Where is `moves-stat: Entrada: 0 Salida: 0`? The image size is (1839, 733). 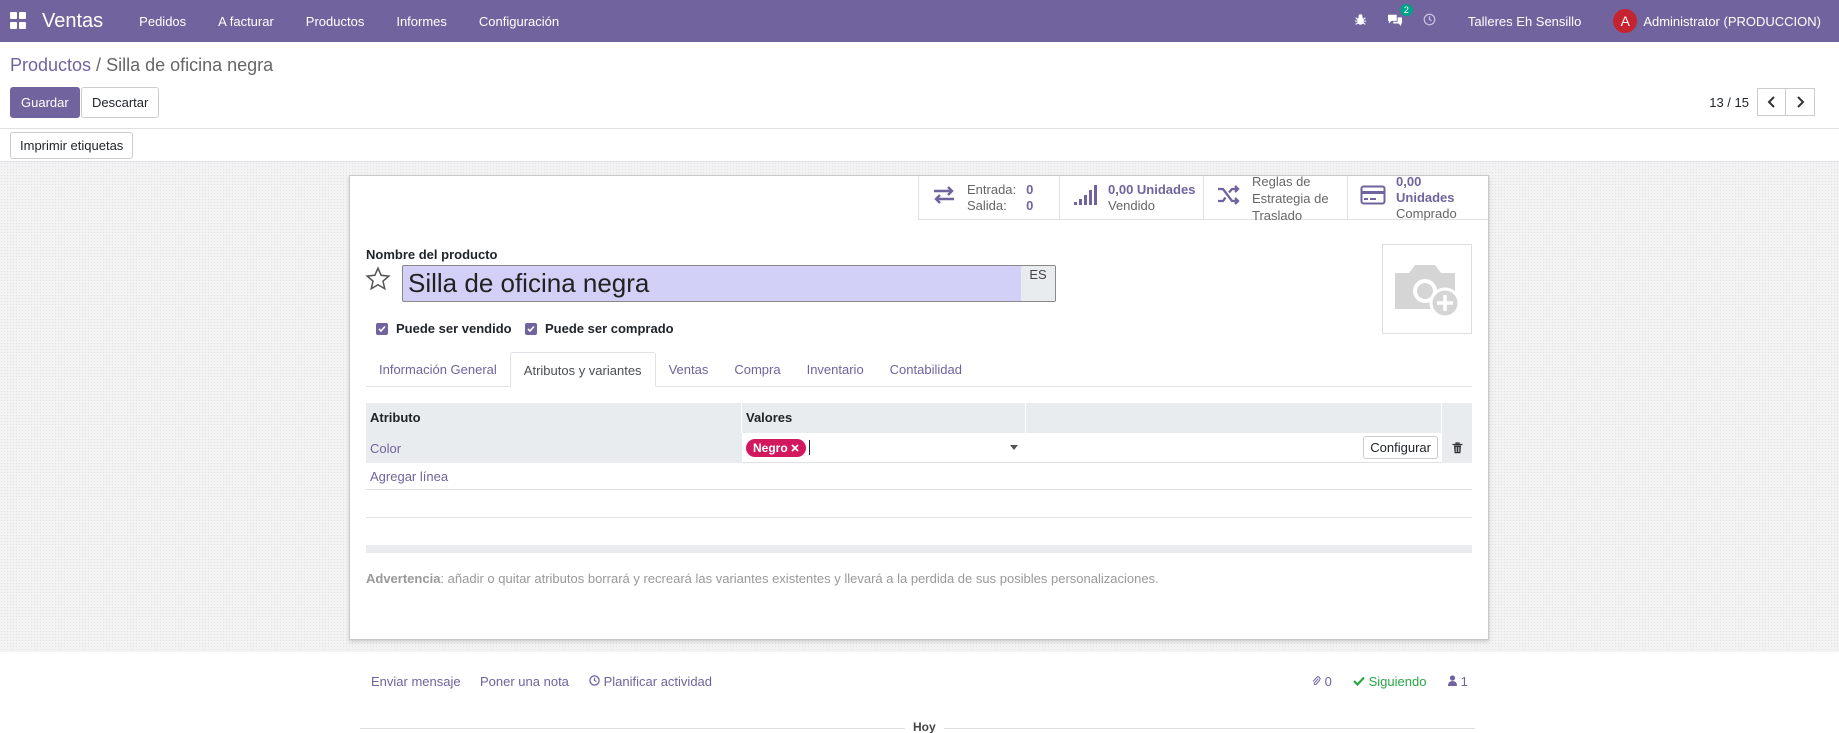 moves-stat: Entrada: 0 Salida: 0 is located at coordinates (1000, 198).